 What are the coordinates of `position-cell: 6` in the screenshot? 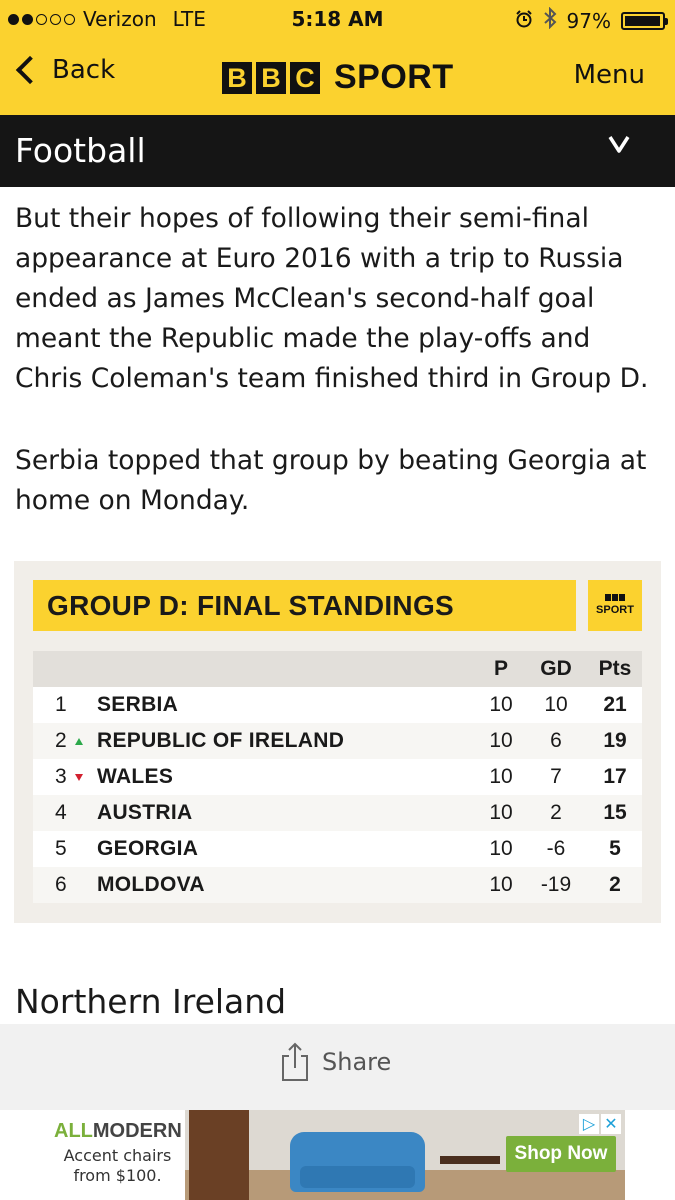 It's located at (61, 884).